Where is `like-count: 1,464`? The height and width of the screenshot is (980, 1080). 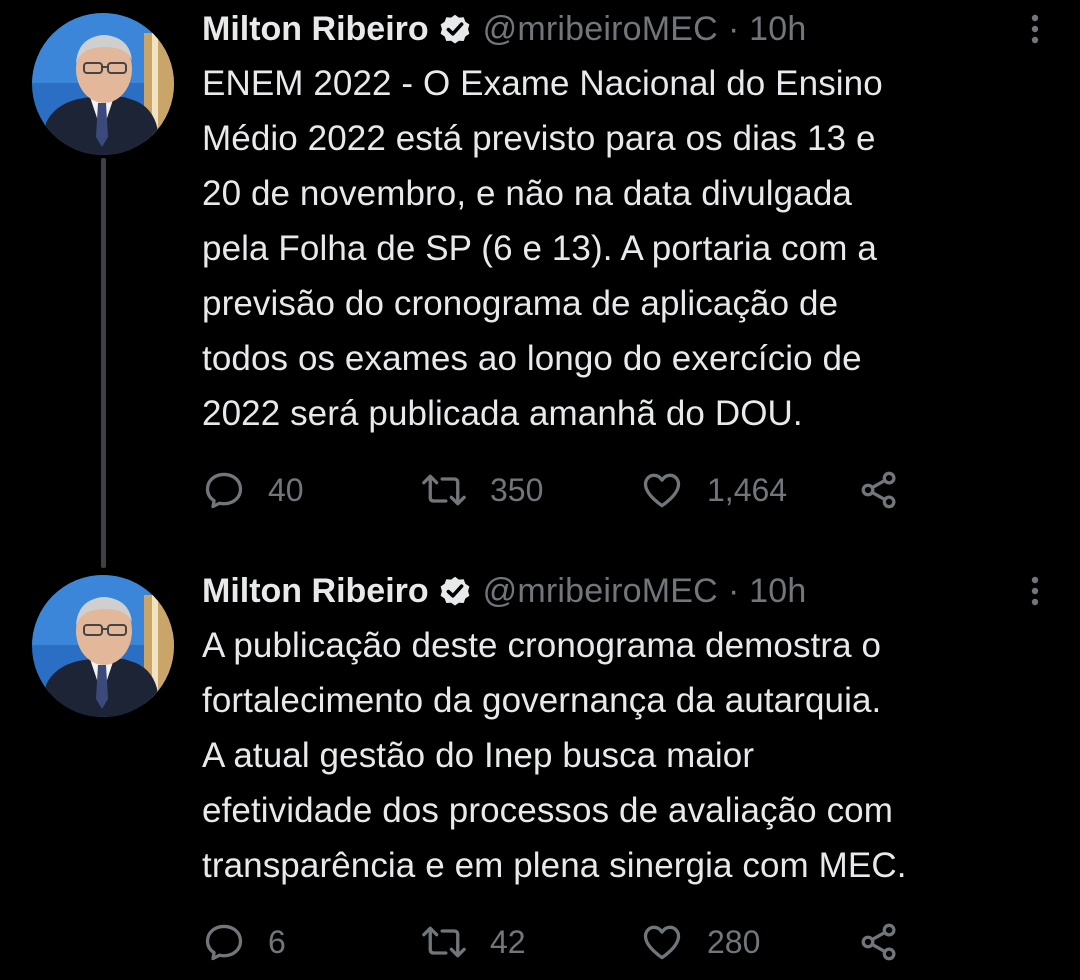
like-count: 1,464 is located at coordinates (747, 489).